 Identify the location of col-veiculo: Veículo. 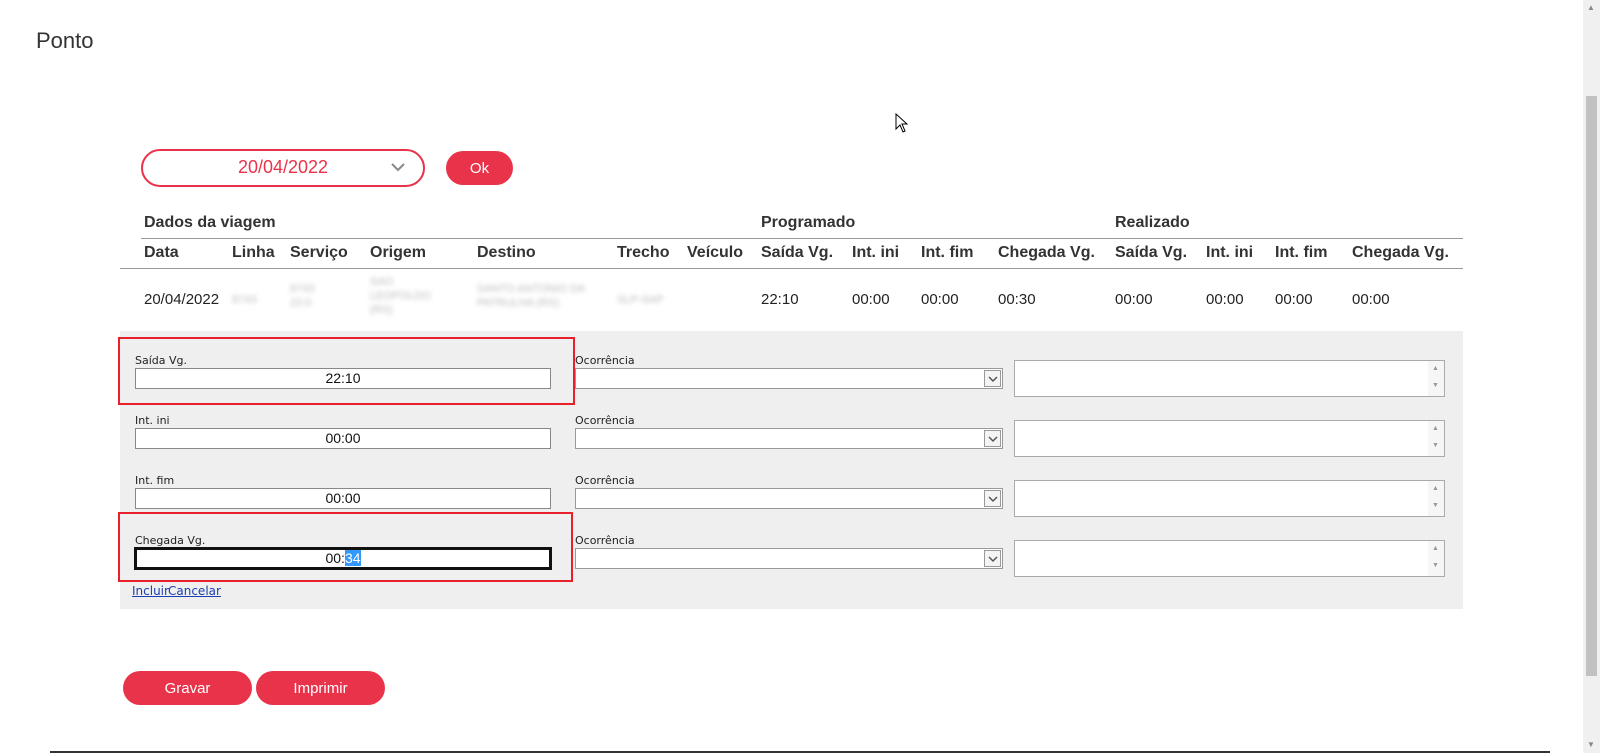
(715, 252).